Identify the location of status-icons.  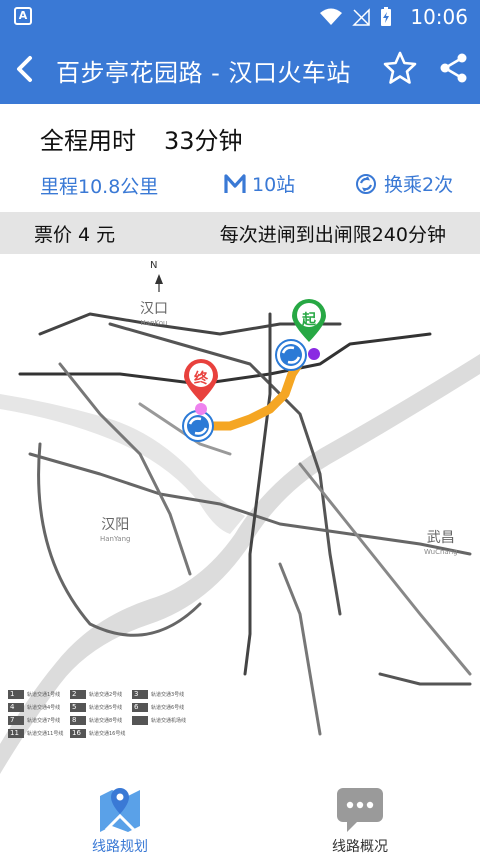
(356, 17).